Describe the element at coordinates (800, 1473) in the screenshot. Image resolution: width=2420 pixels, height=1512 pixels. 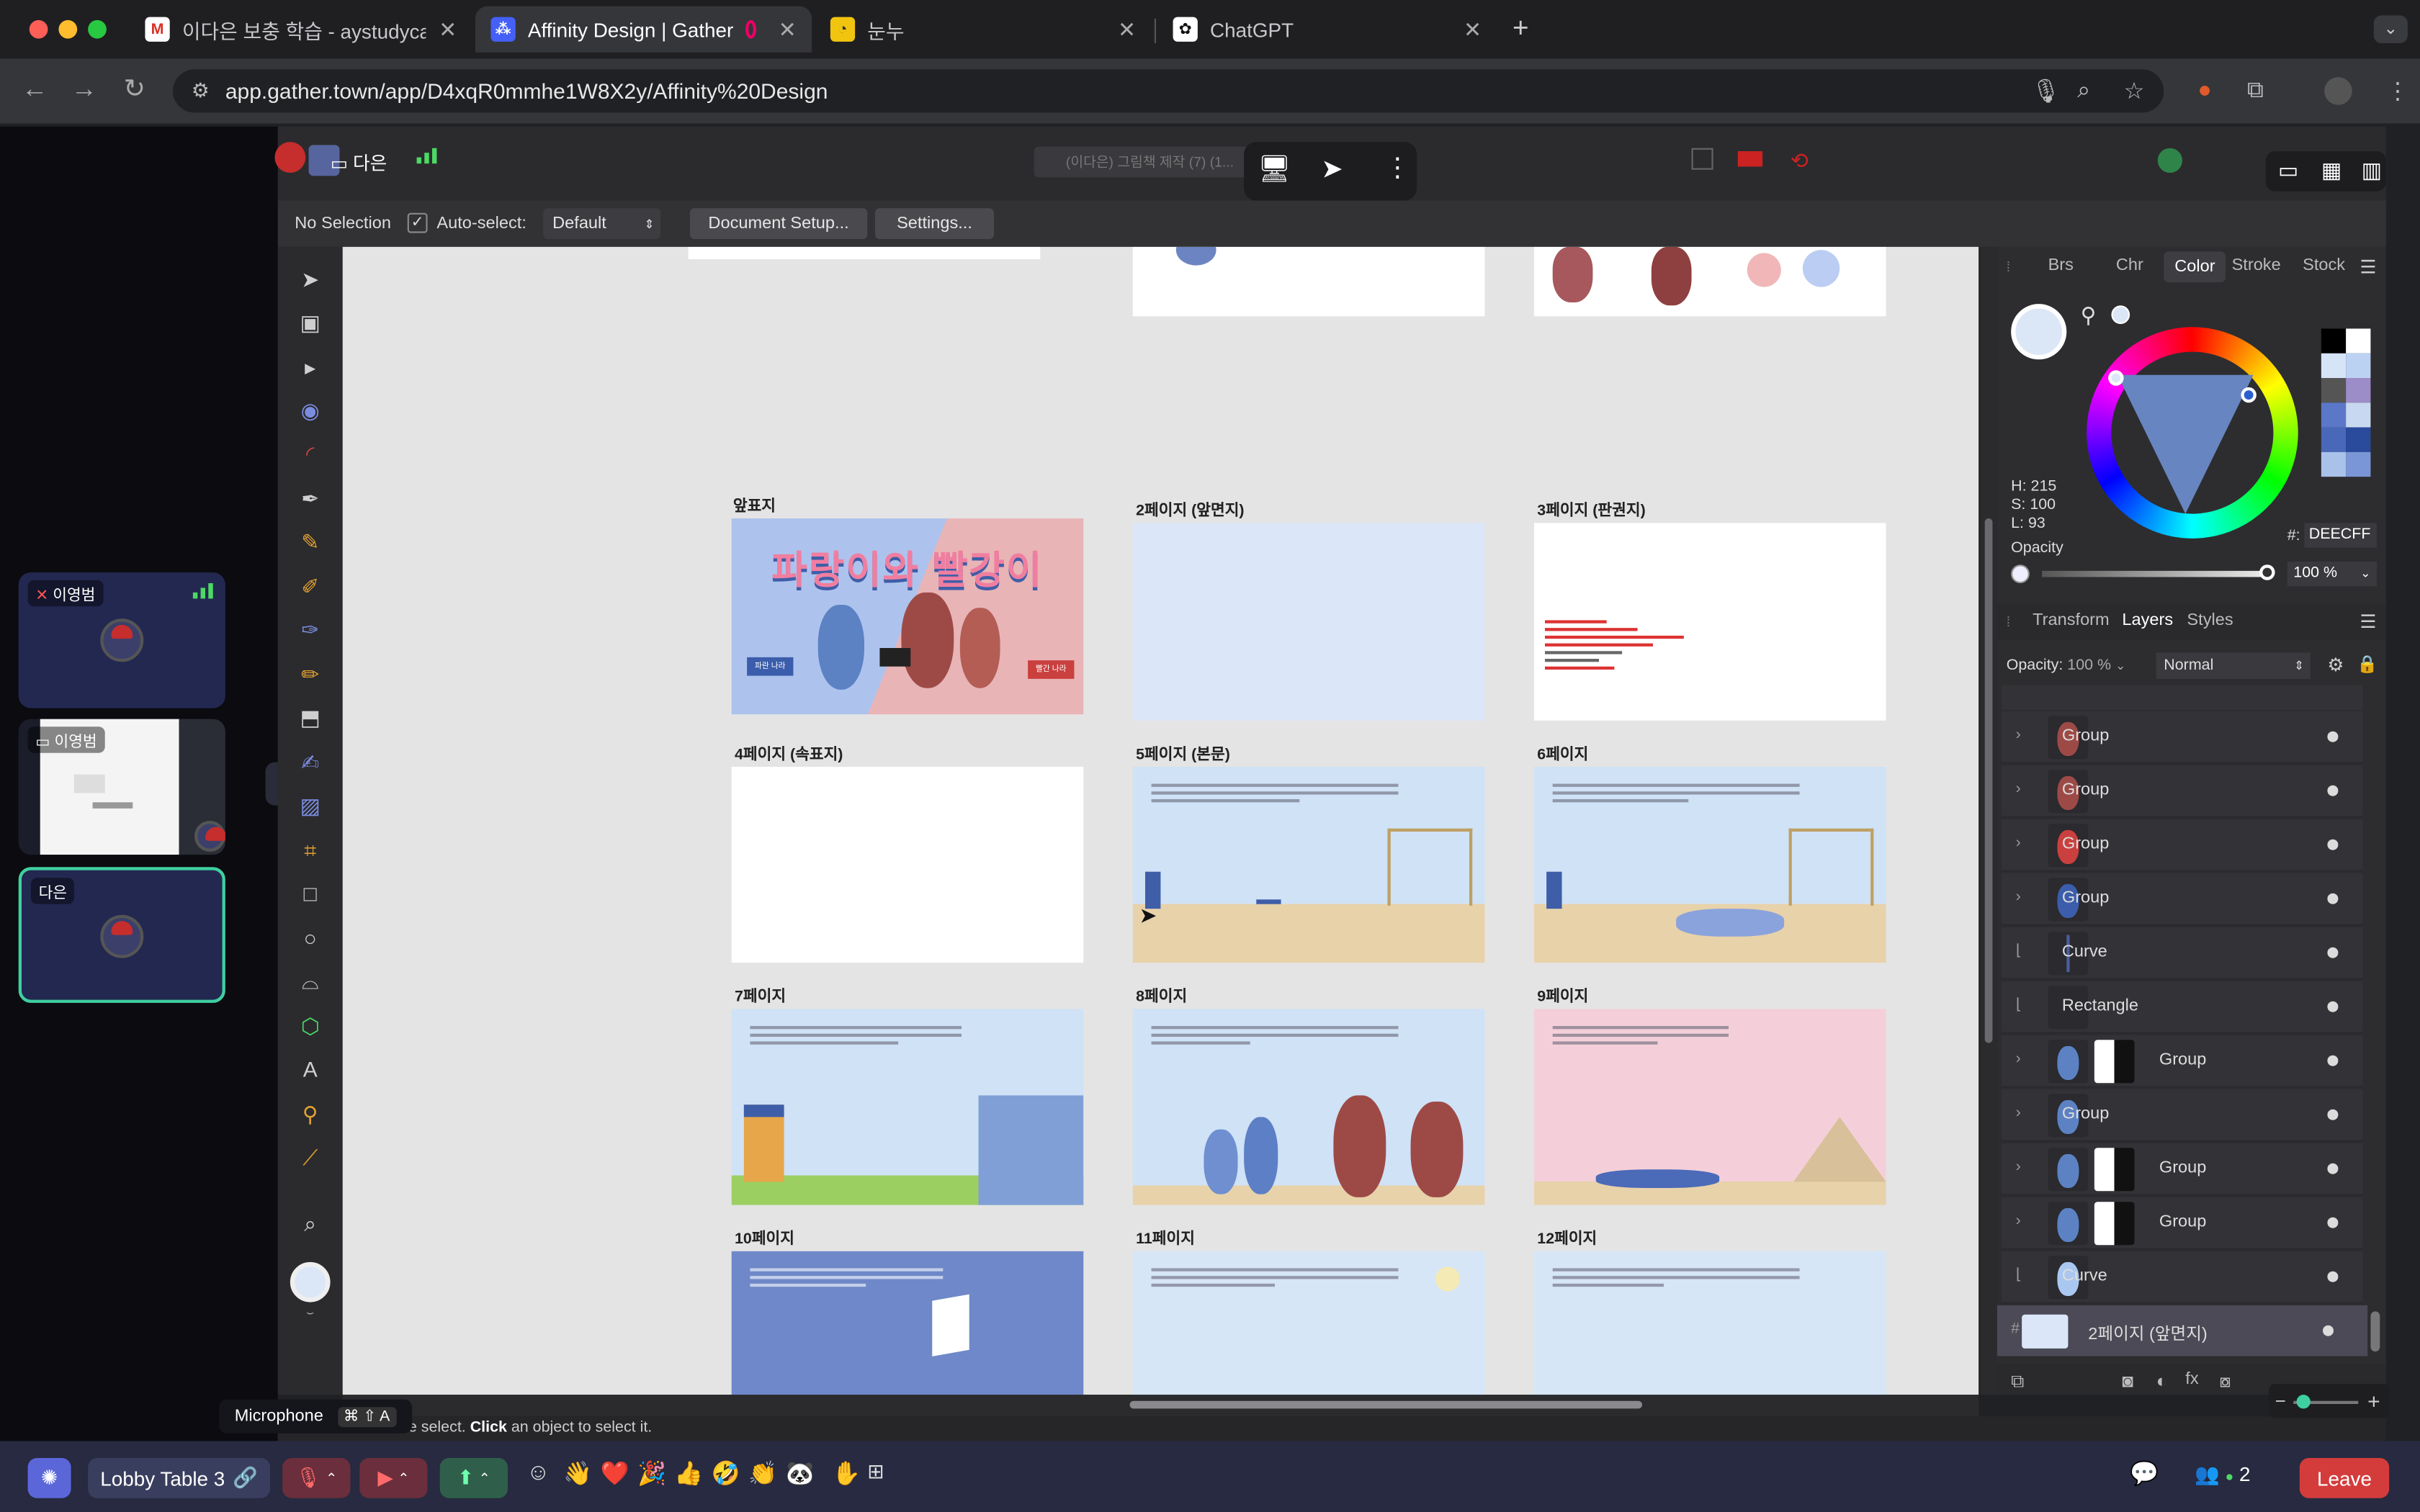
I see `panda-emoji-icon: 🐼` at that location.